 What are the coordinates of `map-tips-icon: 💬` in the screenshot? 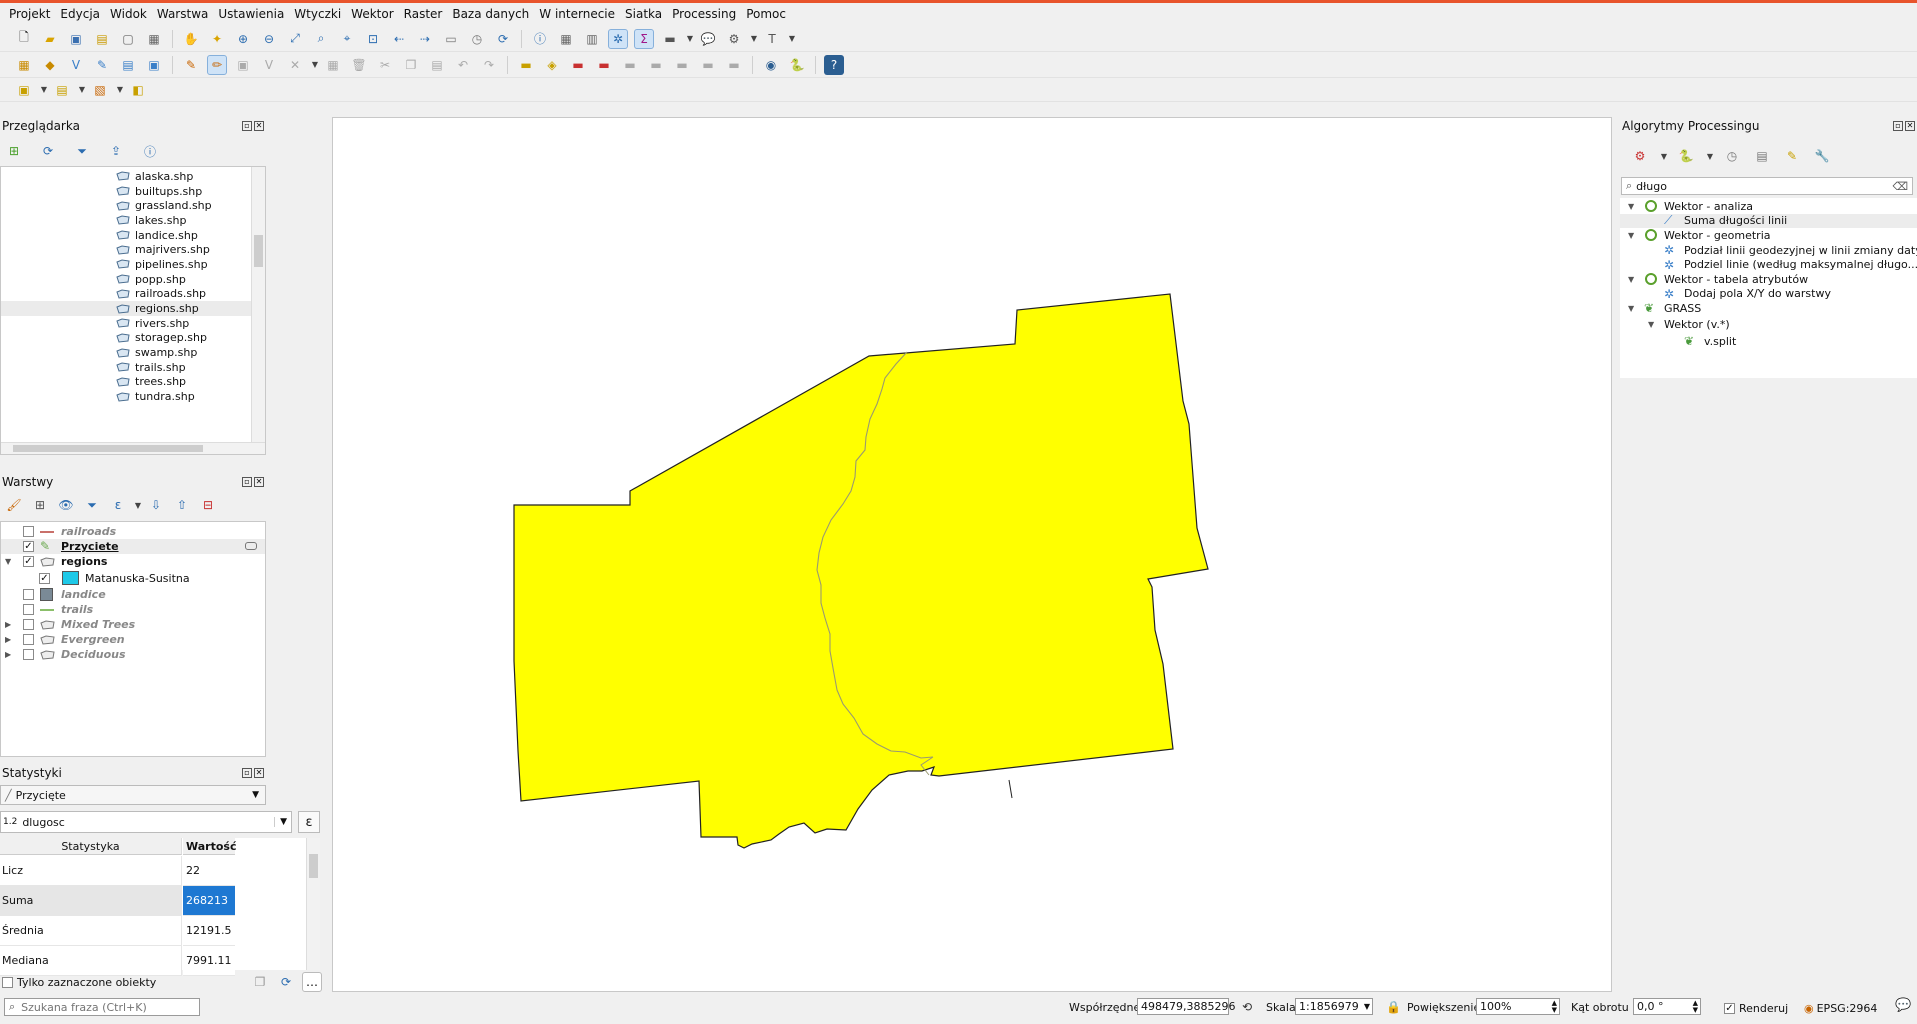 It's located at (708, 39).